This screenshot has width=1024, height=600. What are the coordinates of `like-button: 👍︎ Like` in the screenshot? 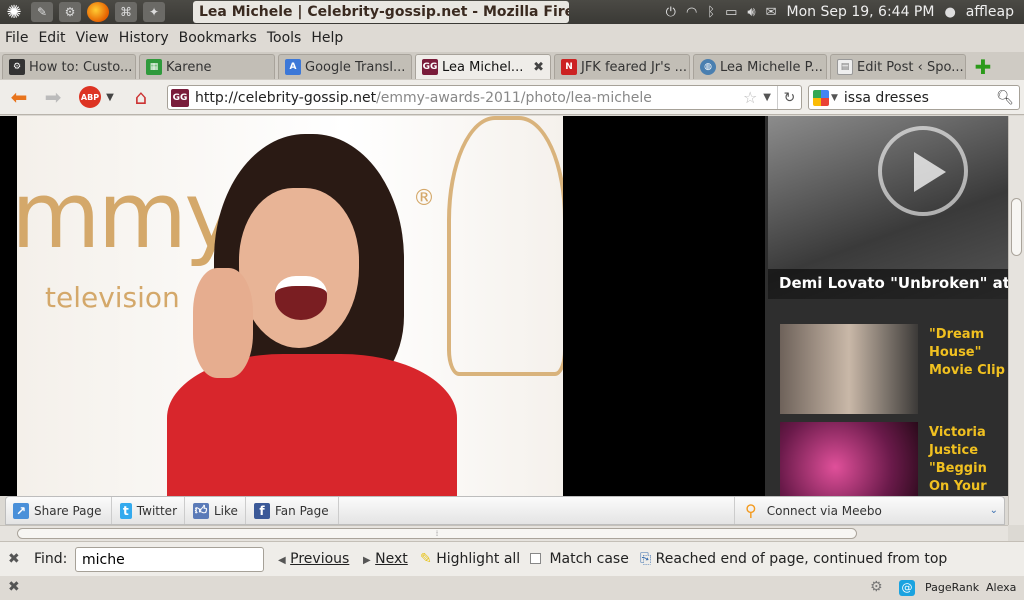 It's located at (216, 510).